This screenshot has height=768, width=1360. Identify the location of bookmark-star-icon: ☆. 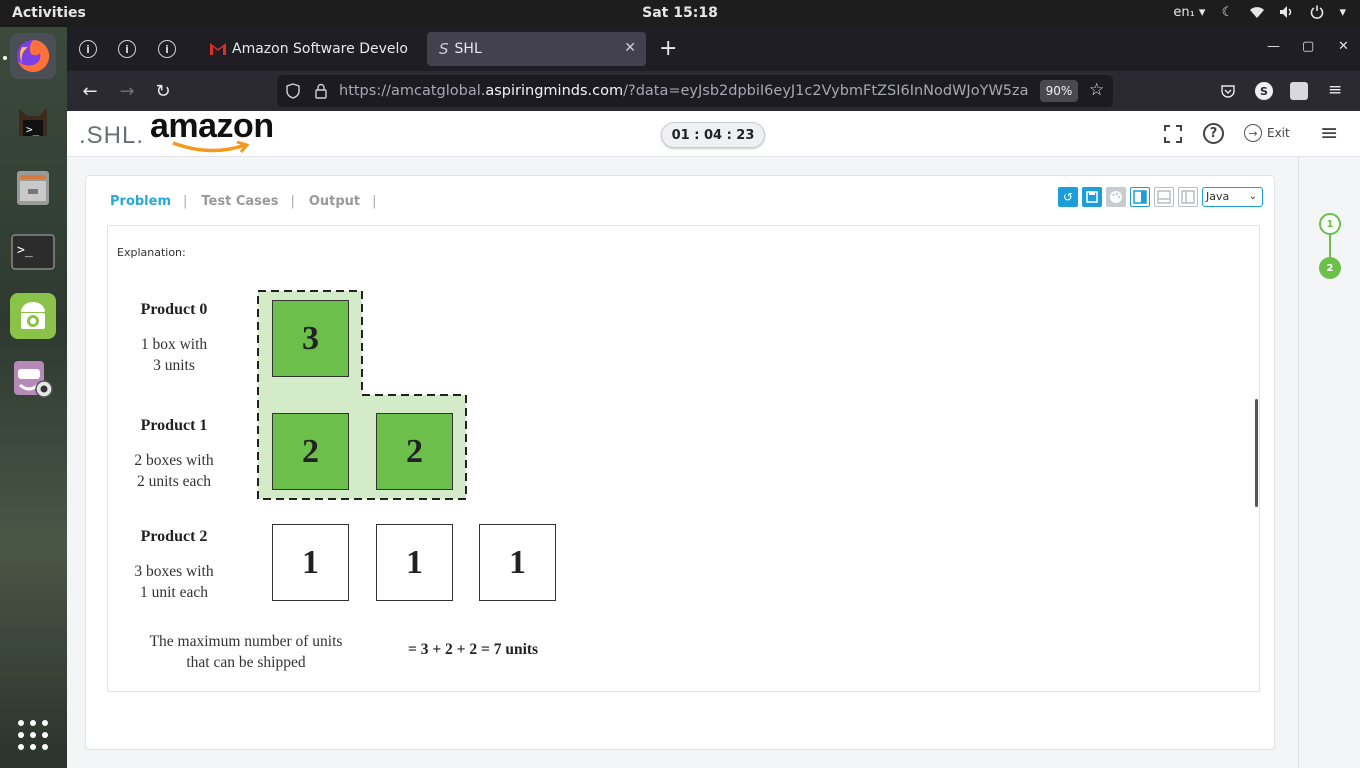
(1096, 90).